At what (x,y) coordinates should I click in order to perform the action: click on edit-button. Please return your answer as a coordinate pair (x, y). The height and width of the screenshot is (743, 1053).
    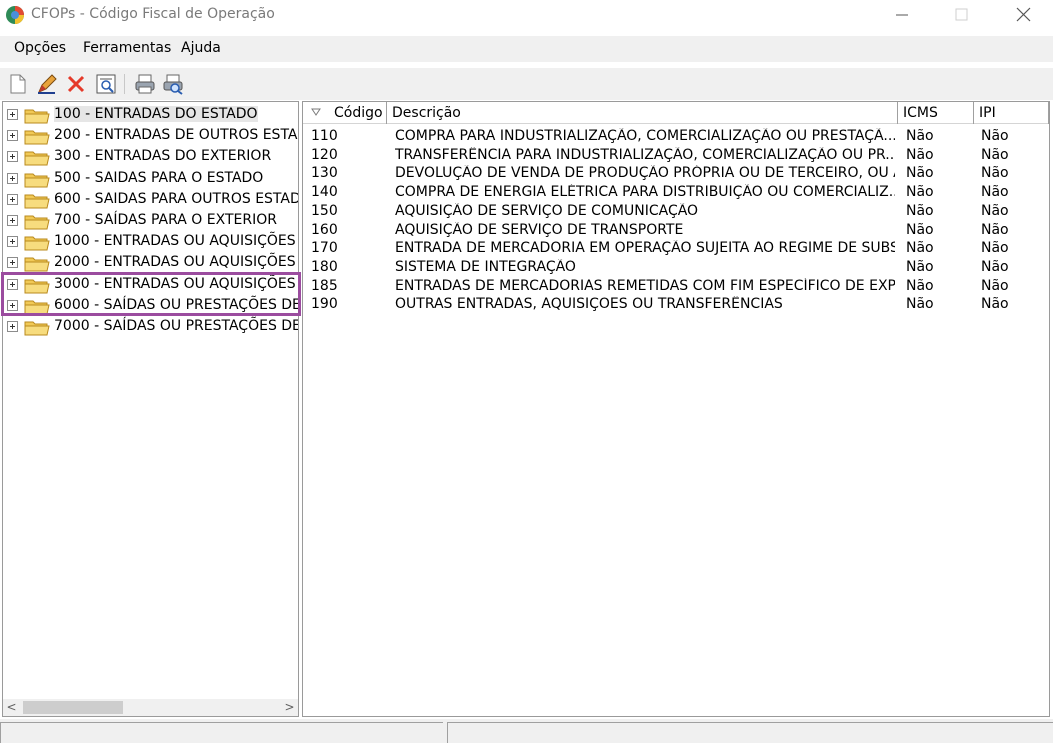
    Looking at the image, I should click on (47, 84).